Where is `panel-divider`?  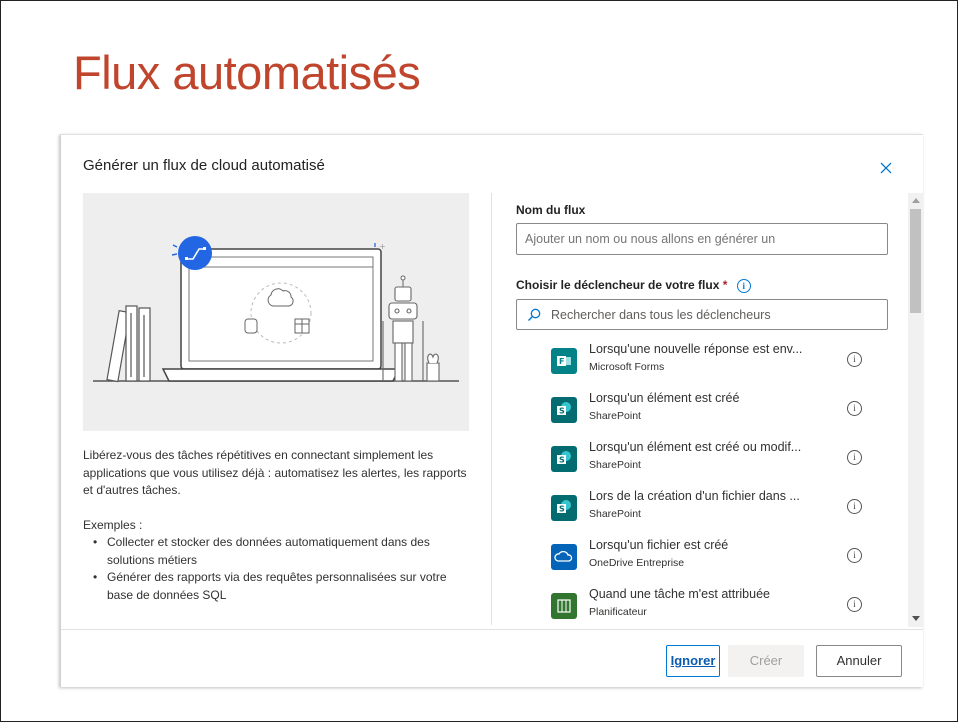 panel-divider is located at coordinates (491, 409).